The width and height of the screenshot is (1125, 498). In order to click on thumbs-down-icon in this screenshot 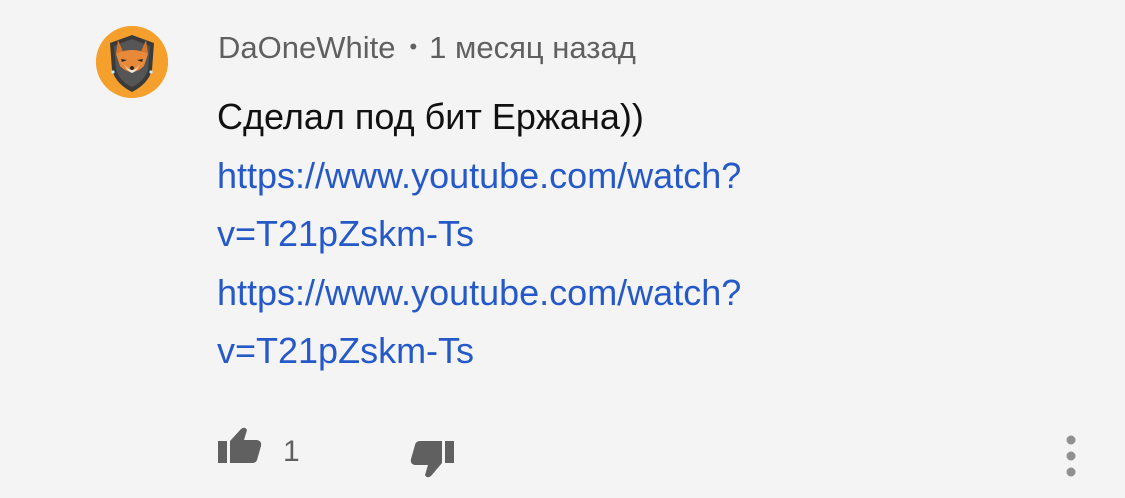, I will do `click(432, 459)`.